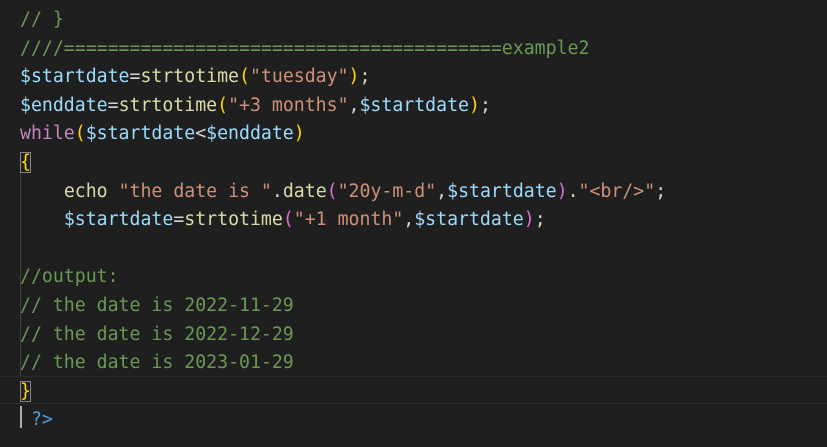 Image resolution: width=827 pixels, height=447 pixels. I want to click on code-line: //output:, so click(69, 277).